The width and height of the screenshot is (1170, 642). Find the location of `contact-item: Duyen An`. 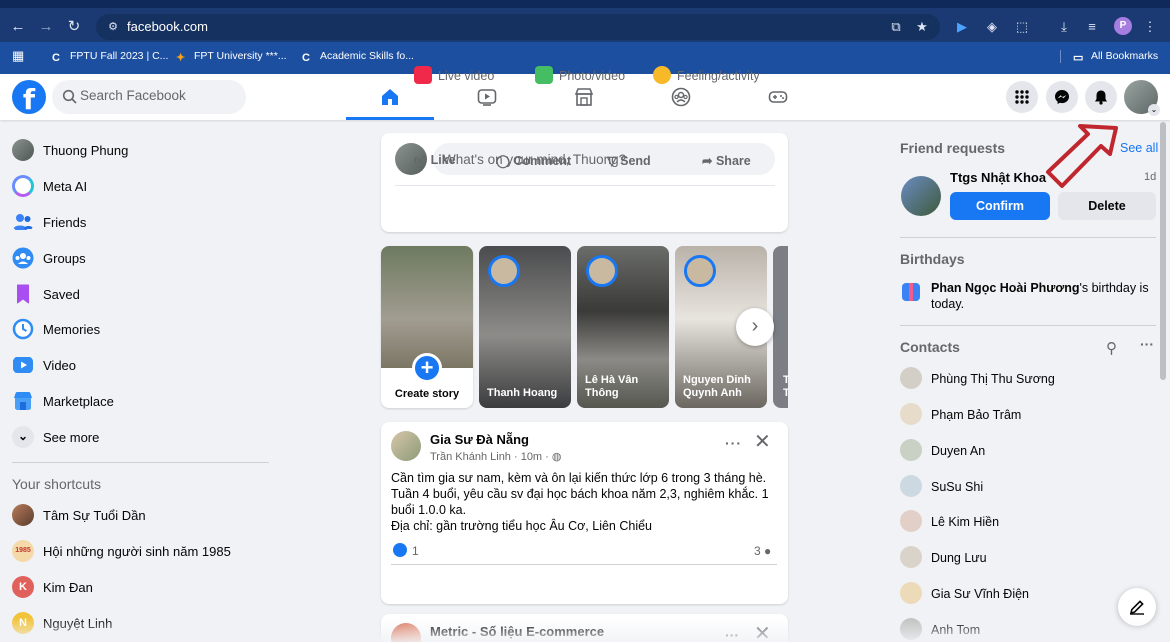

contact-item: Duyen An is located at coordinates (1020, 451).